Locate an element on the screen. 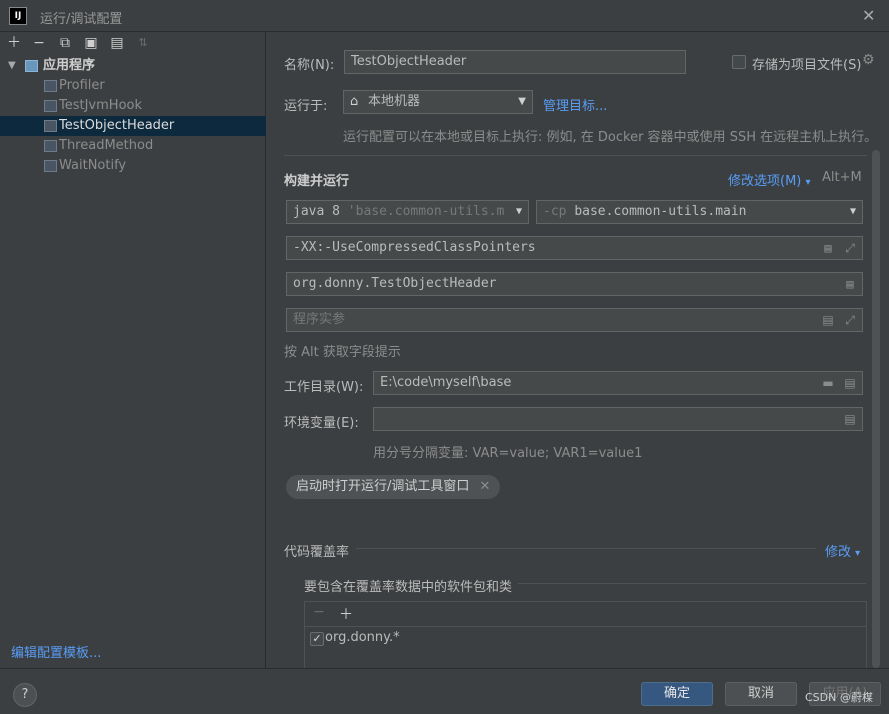 Image resolution: width=889 pixels, height=714 pixels. tree-item-label: WaitNotify is located at coordinates (93, 165).